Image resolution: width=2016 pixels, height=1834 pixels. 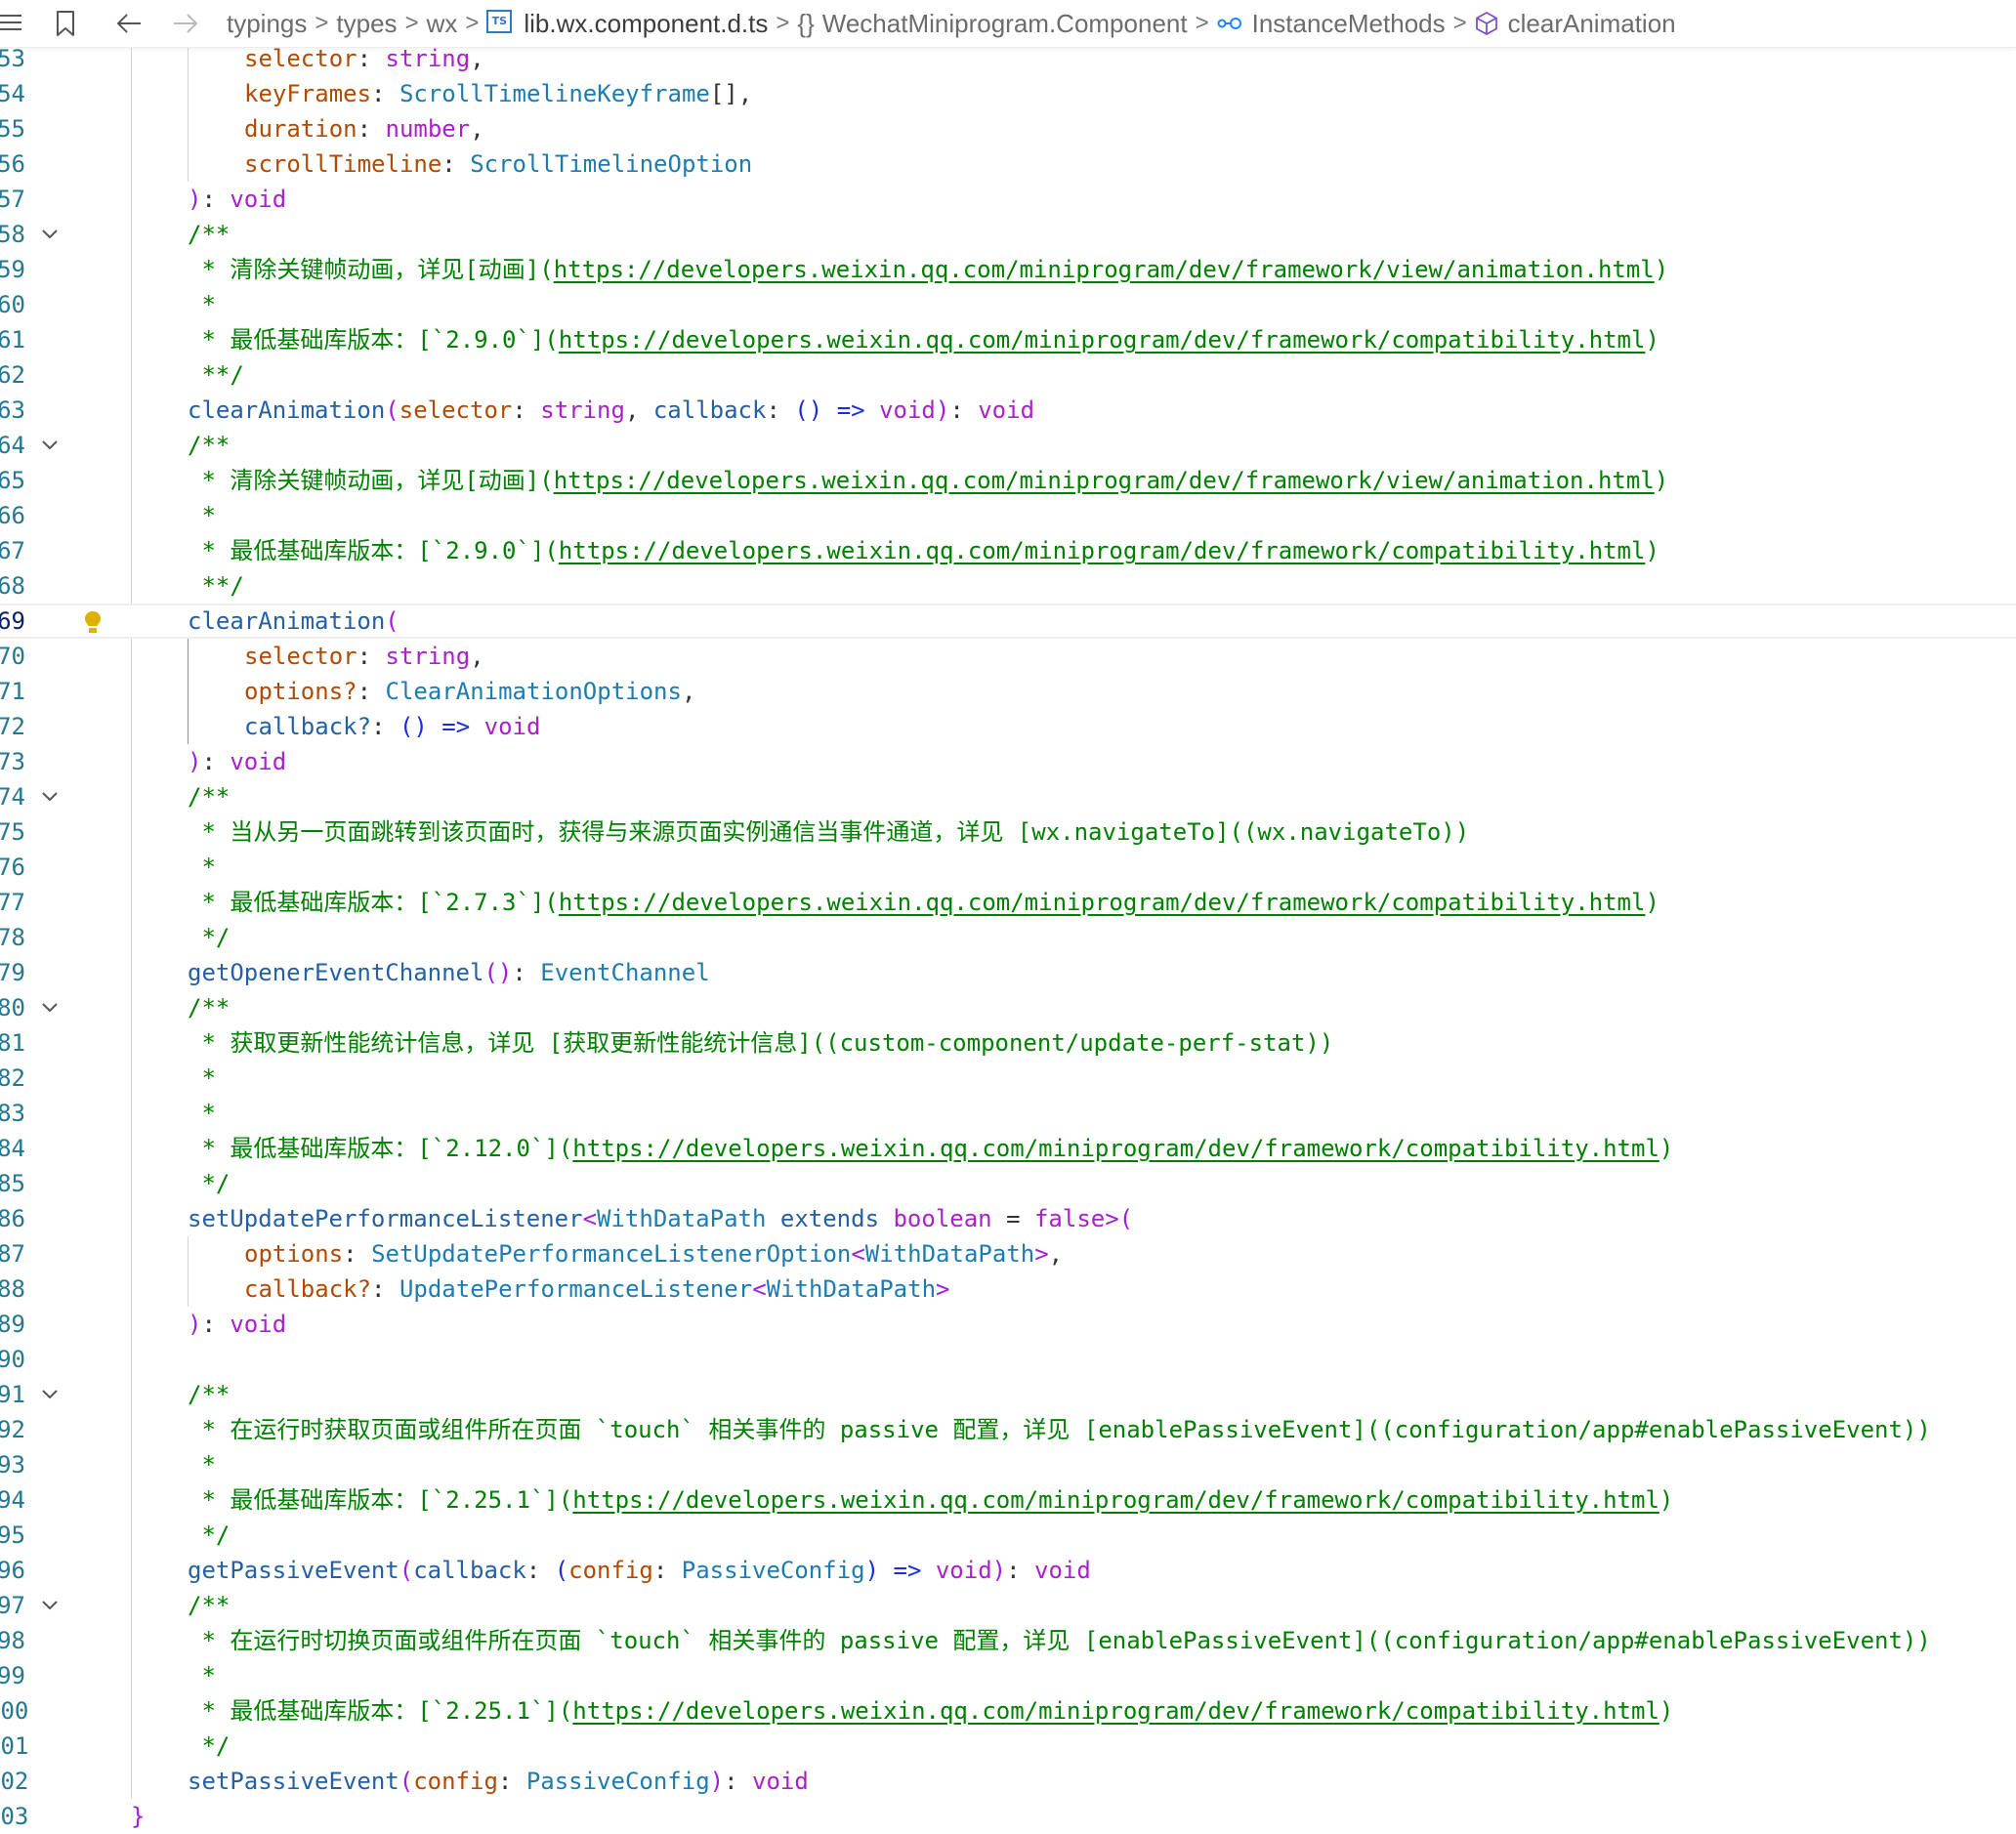 I want to click on code-line: 62 **/, so click(x=1008, y=375).